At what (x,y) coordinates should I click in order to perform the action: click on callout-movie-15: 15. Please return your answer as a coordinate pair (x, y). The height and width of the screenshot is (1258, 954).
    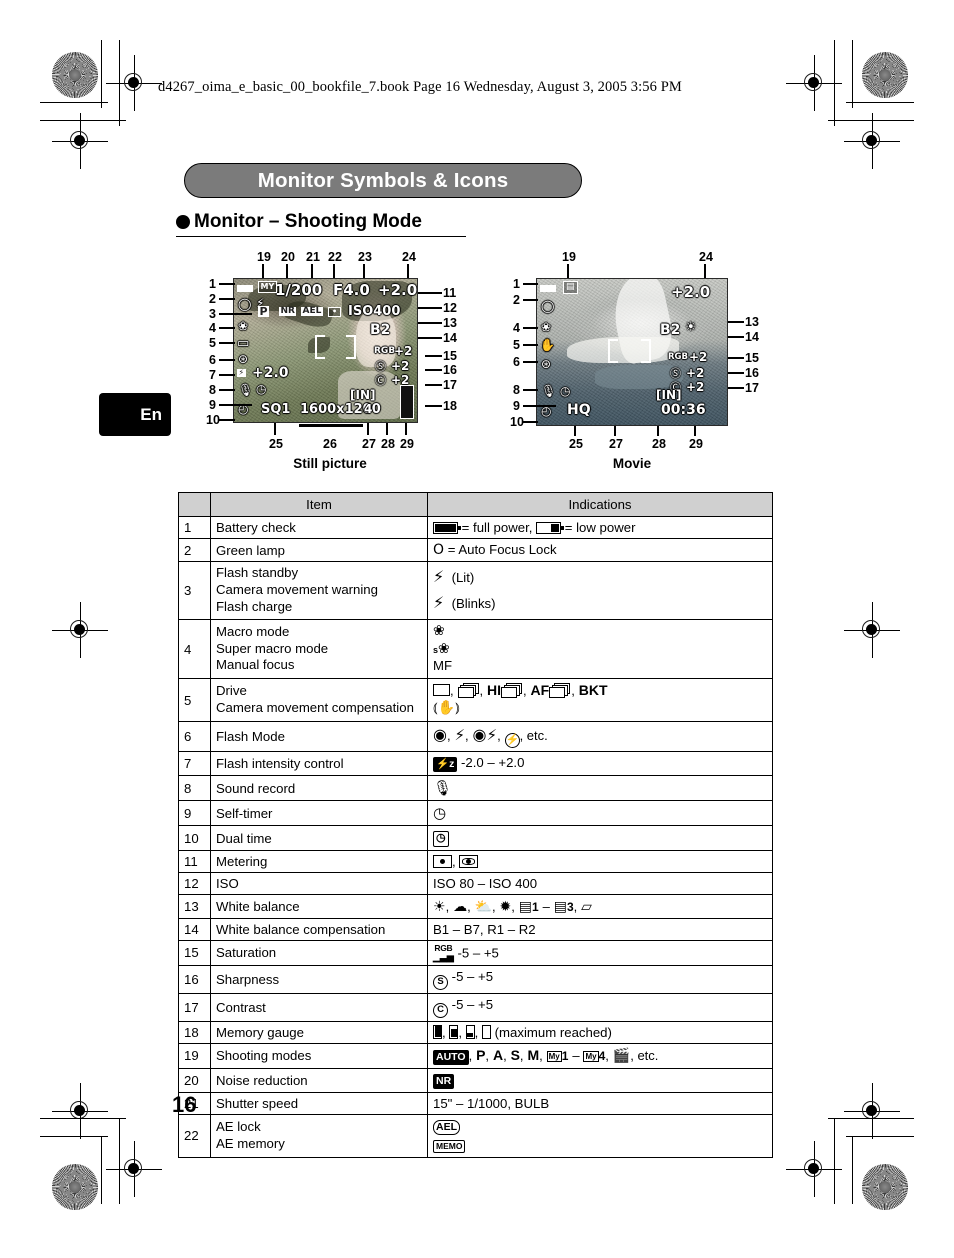
    Looking at the image, I should click on (752, 358).